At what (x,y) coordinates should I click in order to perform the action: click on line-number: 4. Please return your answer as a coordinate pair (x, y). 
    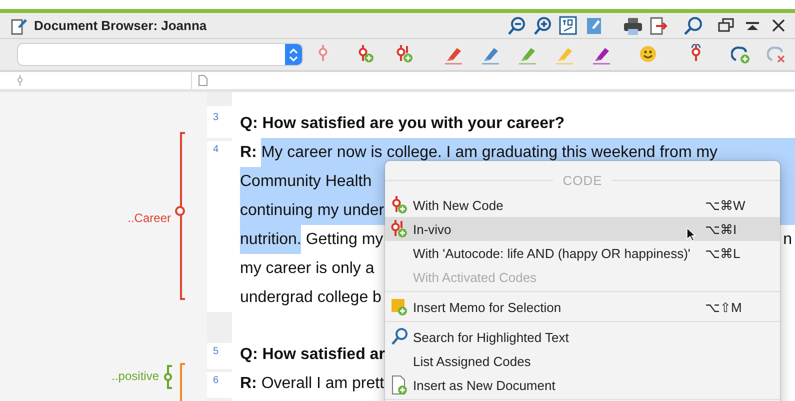
    Looking at the image, I should click on (219, 225).